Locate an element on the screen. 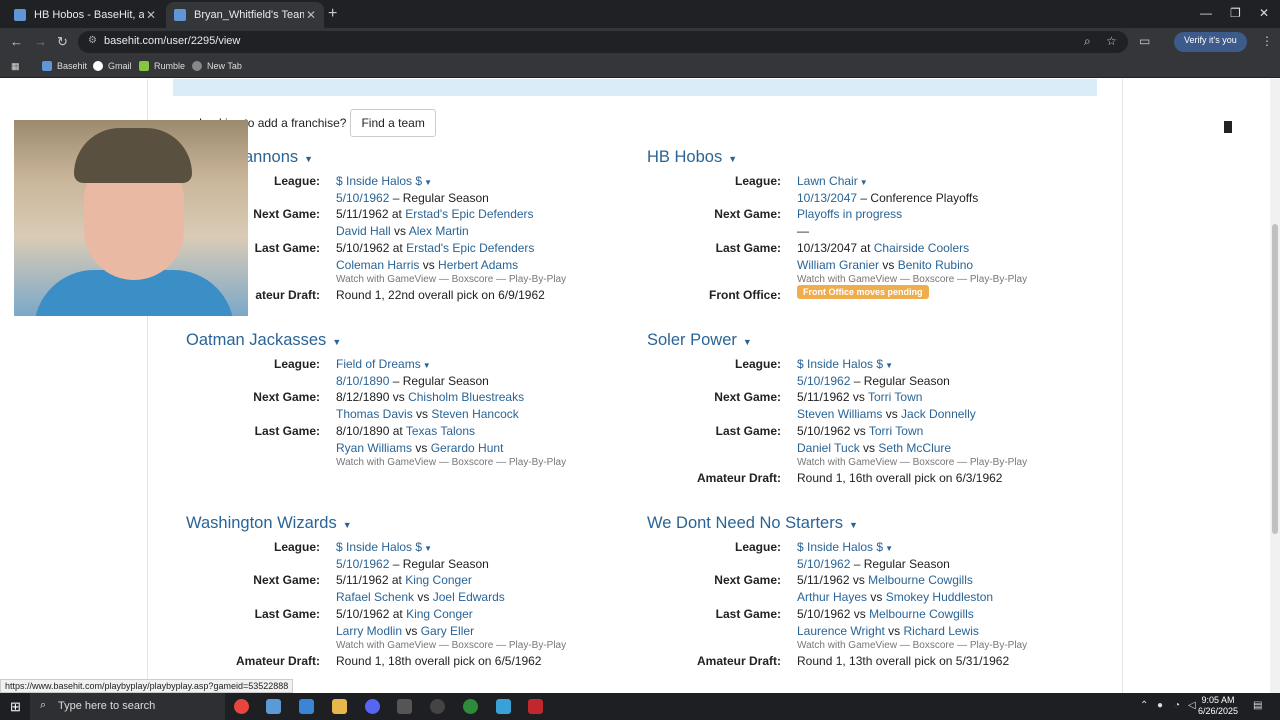 This screenshot has height=720, width=1280. file-explorer-icon is located at coordinates (339, 706).